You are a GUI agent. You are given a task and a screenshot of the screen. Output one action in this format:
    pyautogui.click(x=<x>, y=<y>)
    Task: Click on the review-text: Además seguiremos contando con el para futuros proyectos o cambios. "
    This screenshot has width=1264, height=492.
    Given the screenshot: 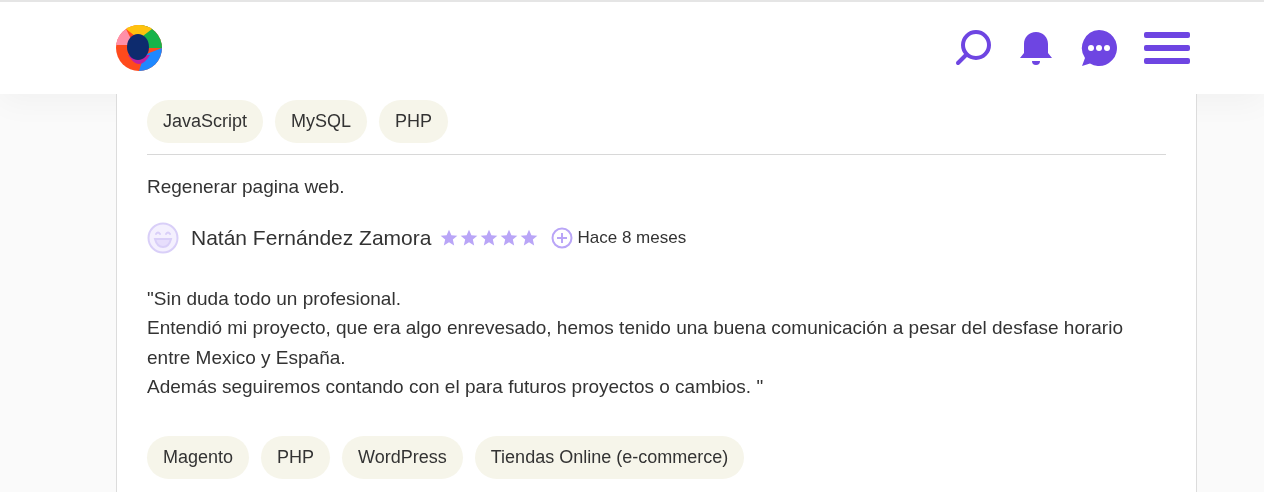 What is the action you would take?
    pyautogui.click(x=456, y=387)
    